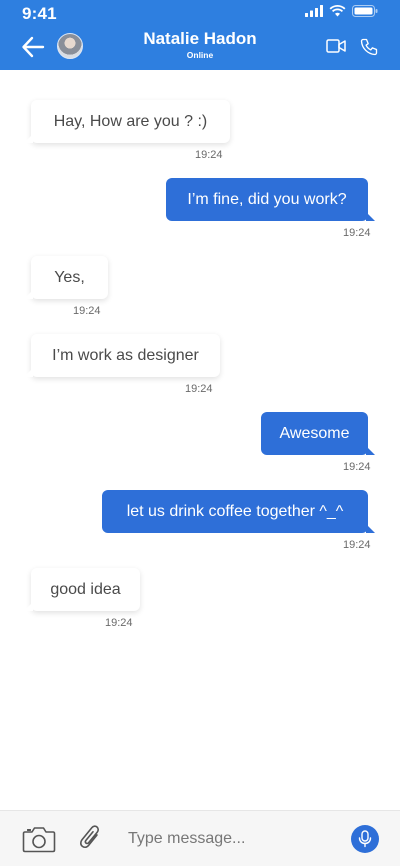 The image size is (400, 866). What do you see at coordinates (69, 277) in the screenshot?
I see `message-text: Yes,` at bounding box center [69, 277].